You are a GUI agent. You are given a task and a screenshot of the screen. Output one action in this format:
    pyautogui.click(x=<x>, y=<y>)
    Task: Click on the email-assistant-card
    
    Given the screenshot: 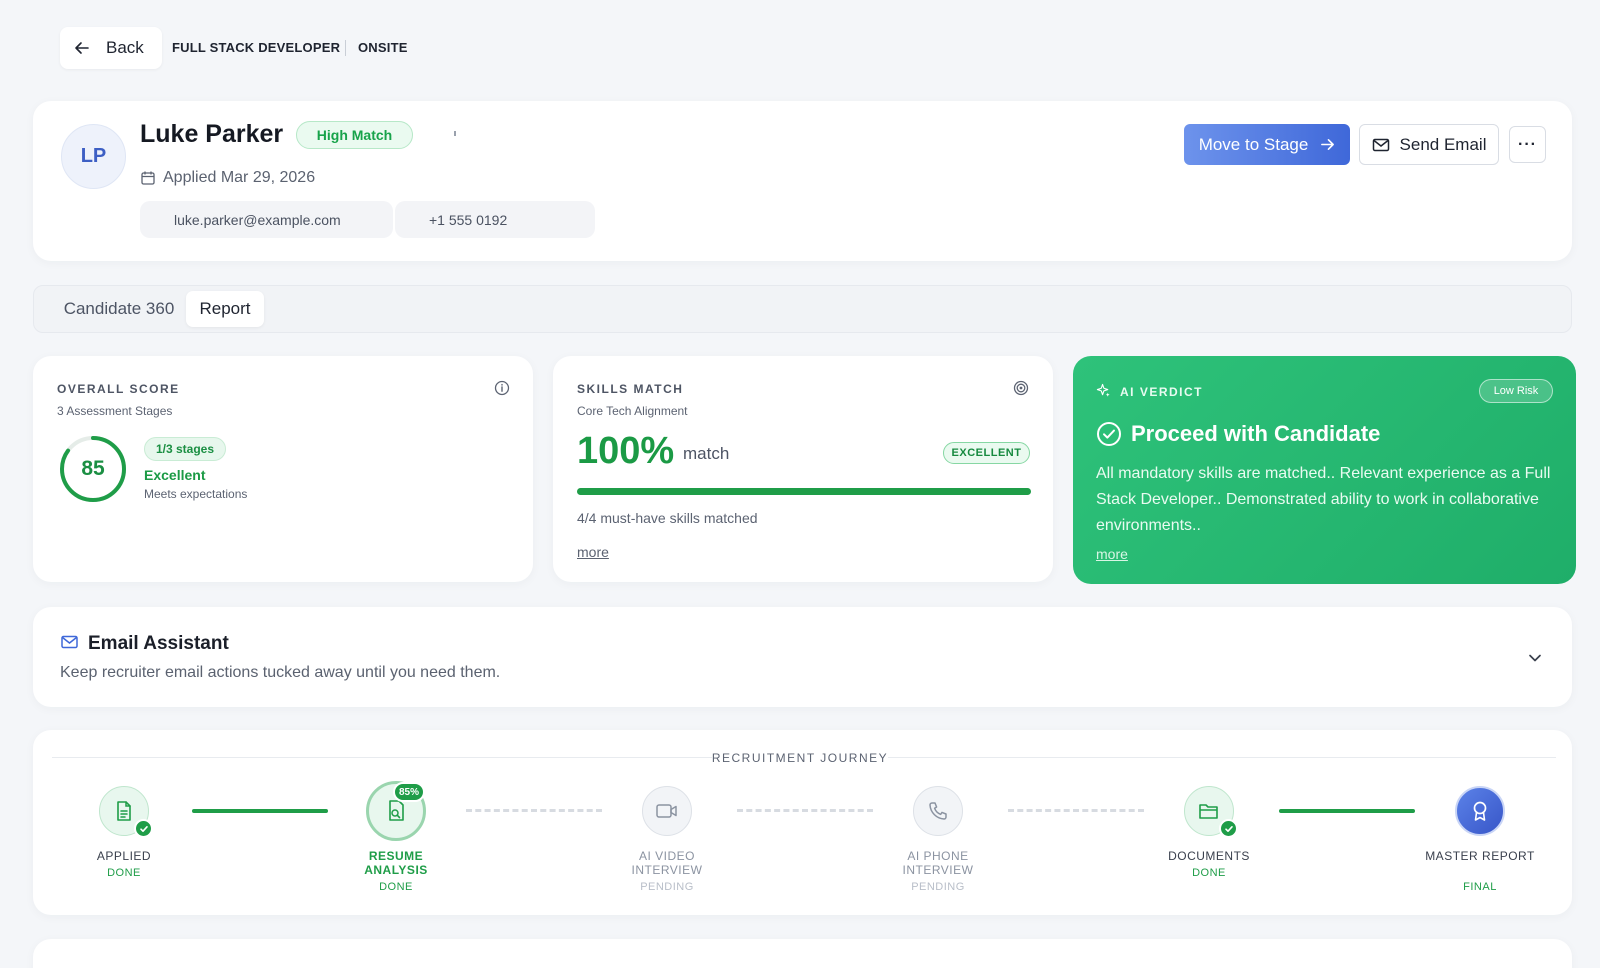 What is the action you would take?
    pyautogui.click(x=802, y=657)
    